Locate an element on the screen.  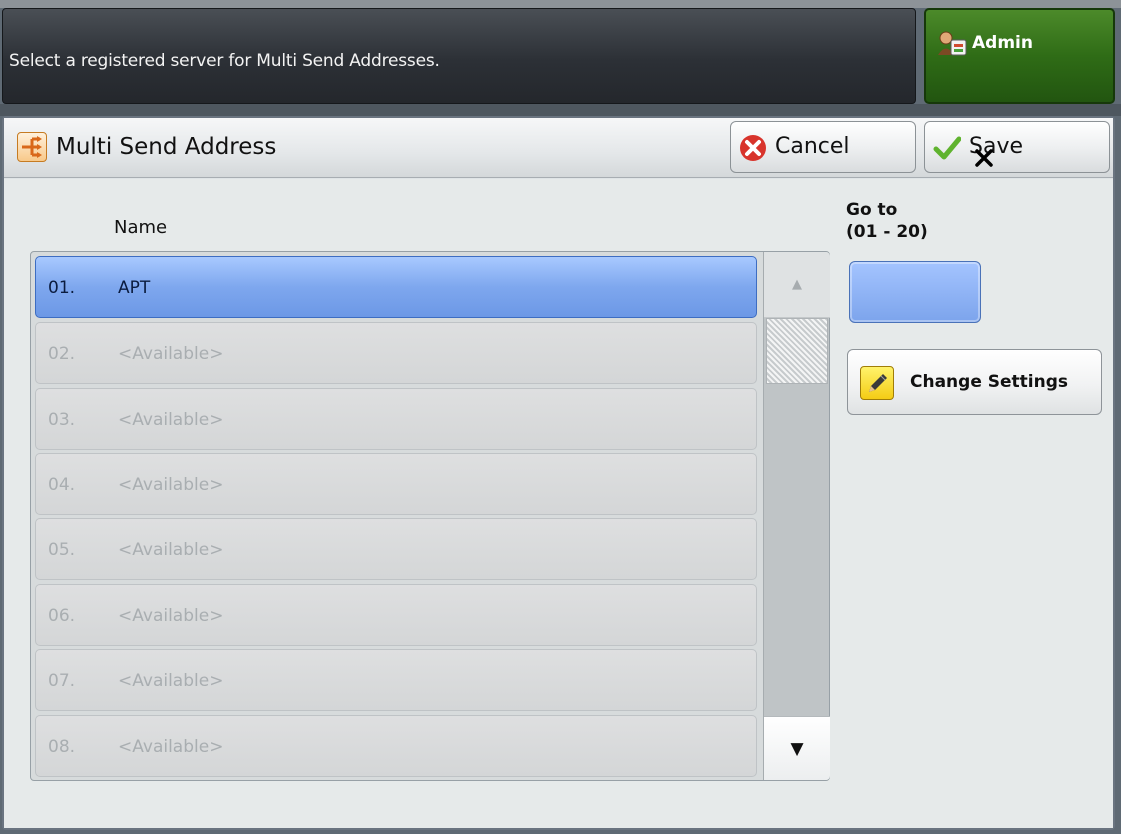
list-item: 04. <Available> is located at coordinates (396, 484).